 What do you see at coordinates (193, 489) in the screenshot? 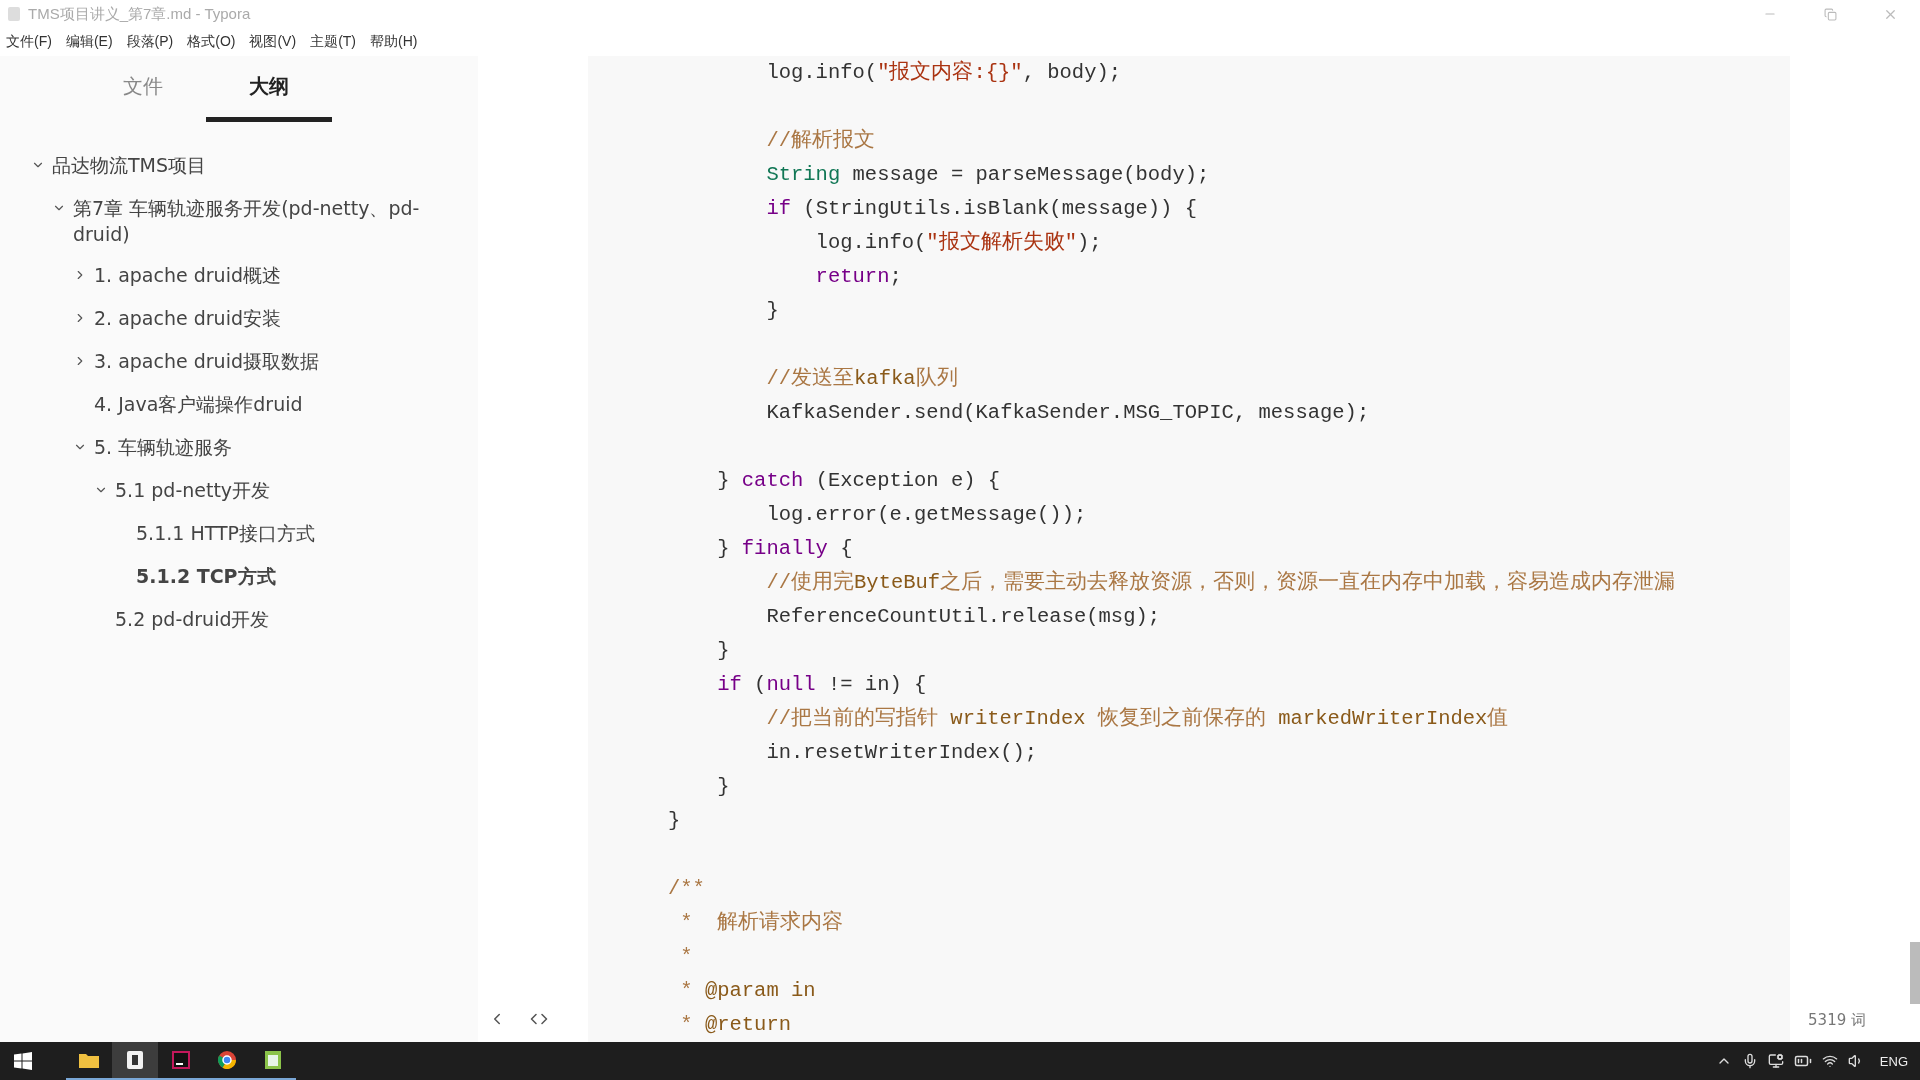
I see `outline-item: 5.1 pd-netty开发` at bounding box center [193, 489].